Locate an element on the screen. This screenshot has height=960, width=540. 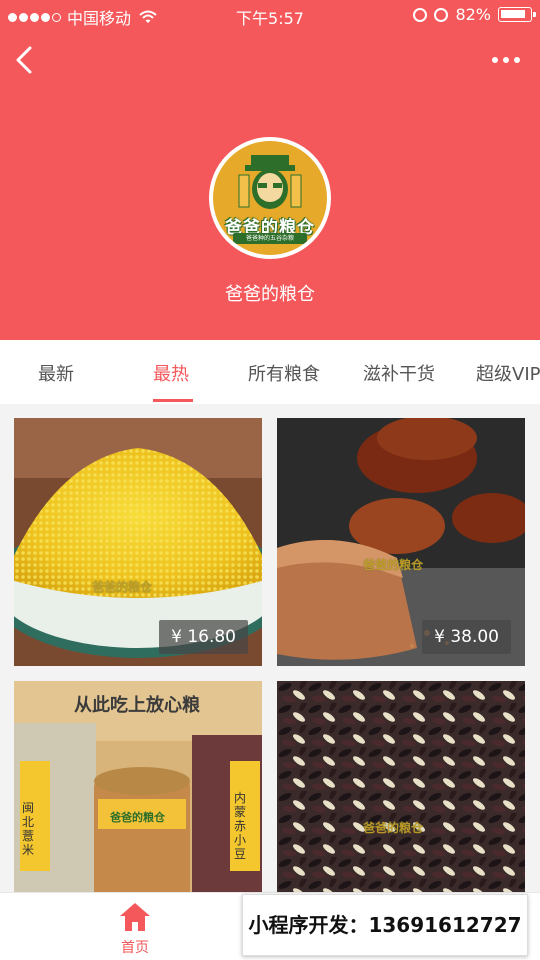
product-price: ¥ 16.80 is located at coordinates (203, 637).